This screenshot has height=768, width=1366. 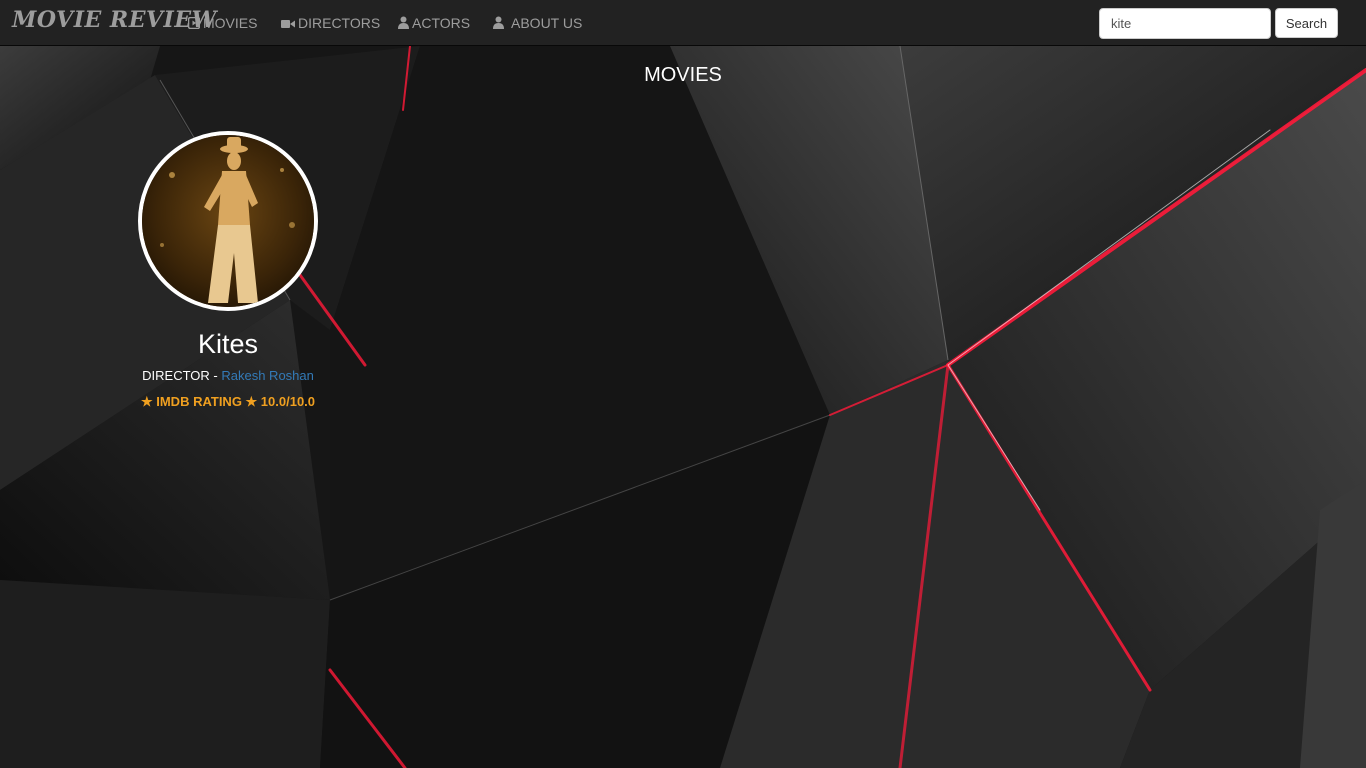 What do you see at coordinates (288, 24) in the screenshot?
I see `video-camera-icon` at bounding box center [288, 24].